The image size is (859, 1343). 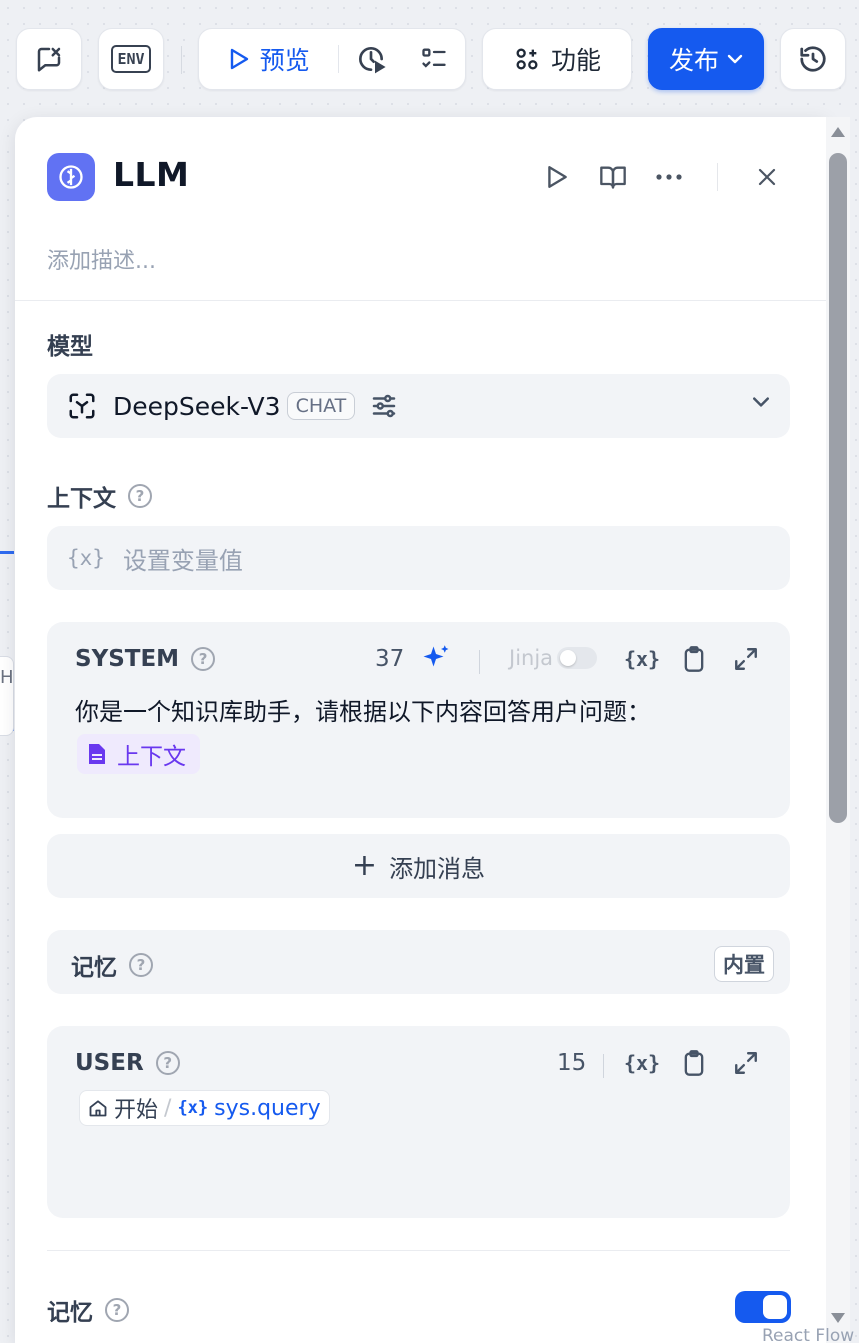 I want to click on builtin-badge: 内置, so click(x=744, y=964).